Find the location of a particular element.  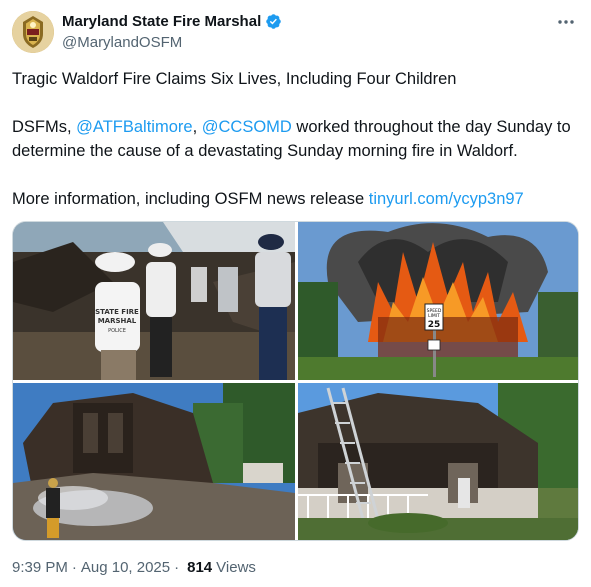

author-handle: @MarylandOSFM is located at coordinates (122, 42).